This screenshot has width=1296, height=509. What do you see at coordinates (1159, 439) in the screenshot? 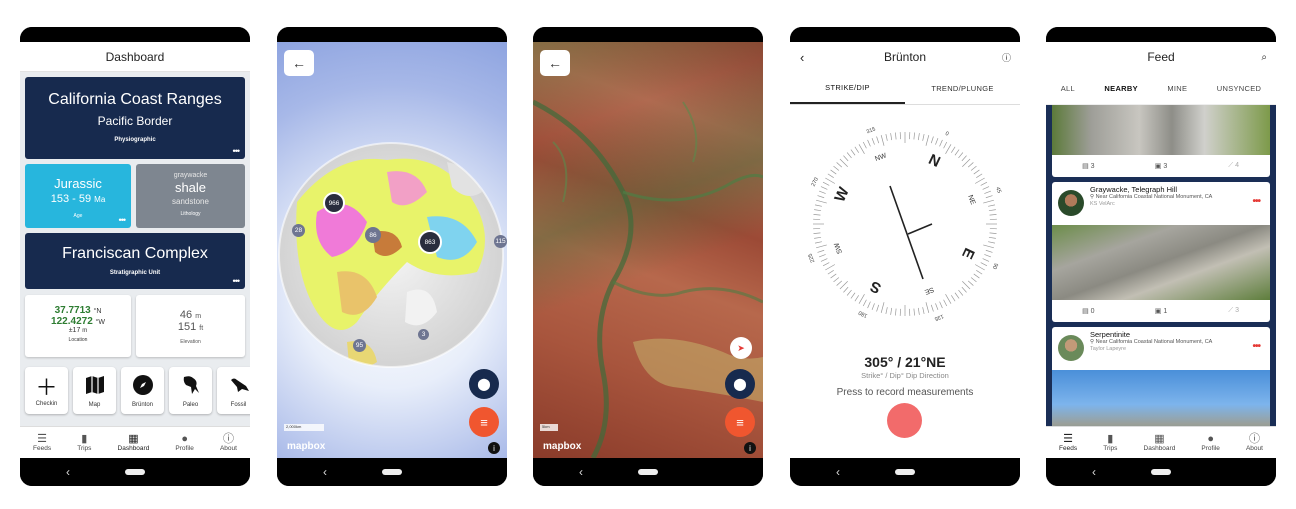
I see `grid-icon: ▦` at bounding box center [1159, 439].